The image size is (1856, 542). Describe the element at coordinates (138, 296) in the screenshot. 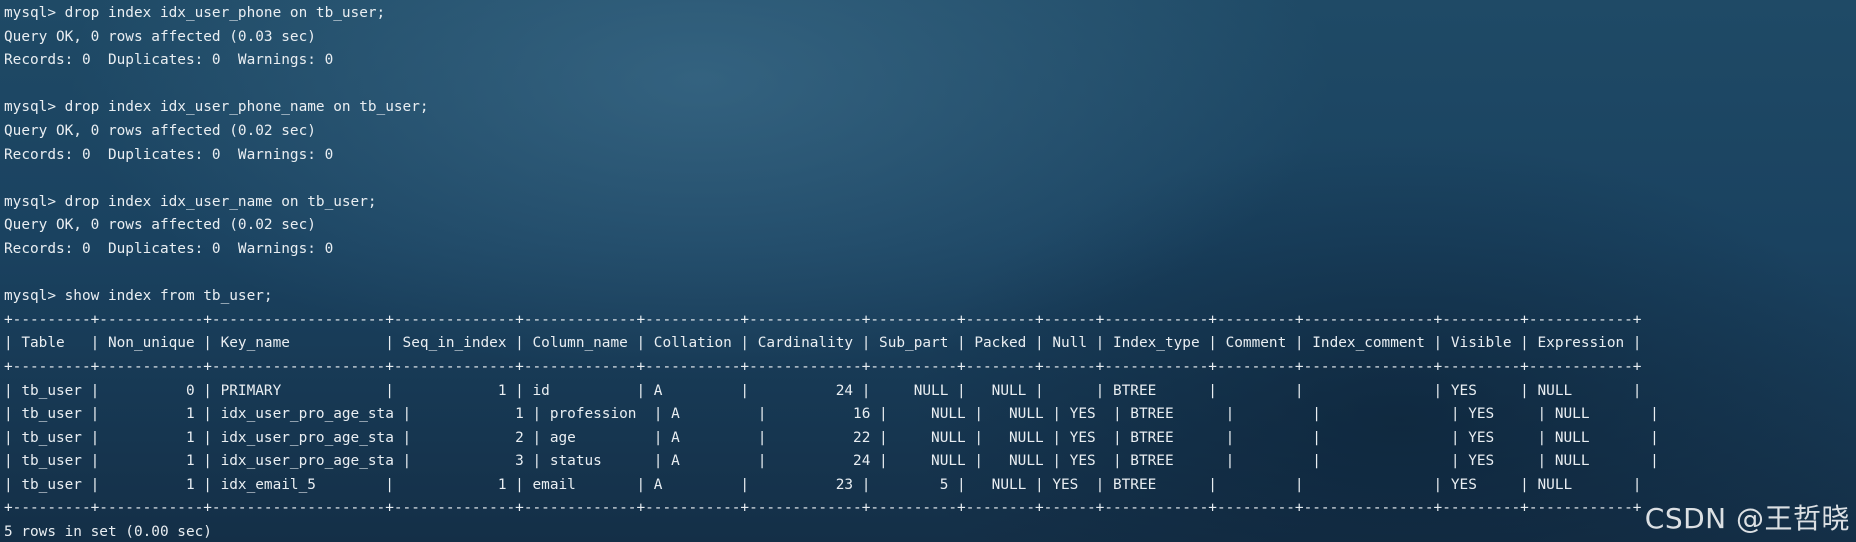

I see `terminal-line: mysql> show index from tb_user;` at that location.